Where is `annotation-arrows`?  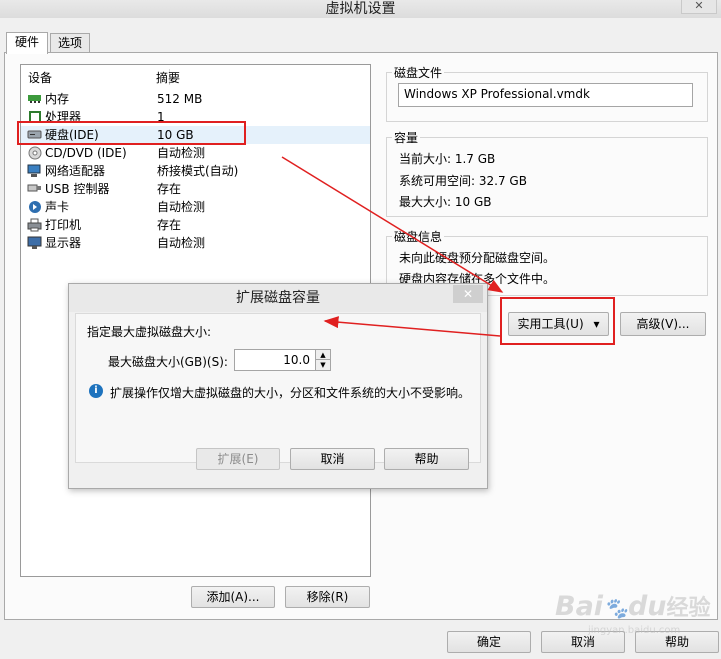 annotation-arrows is located at coordinates (392, 246).